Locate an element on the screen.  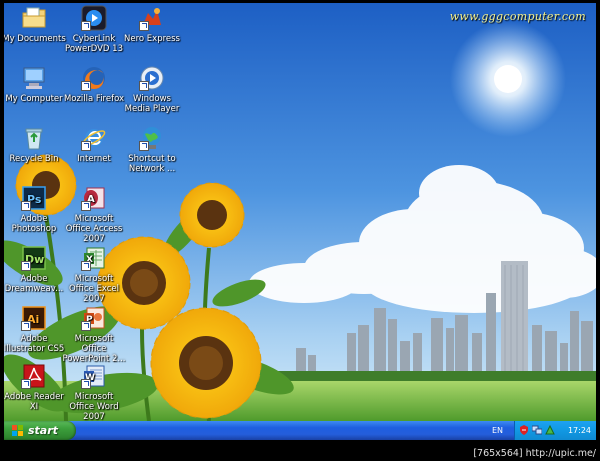
desktop-icon-excel-2007: X Microsoft Office Excel 2007 is located at coordinates (94, 274).